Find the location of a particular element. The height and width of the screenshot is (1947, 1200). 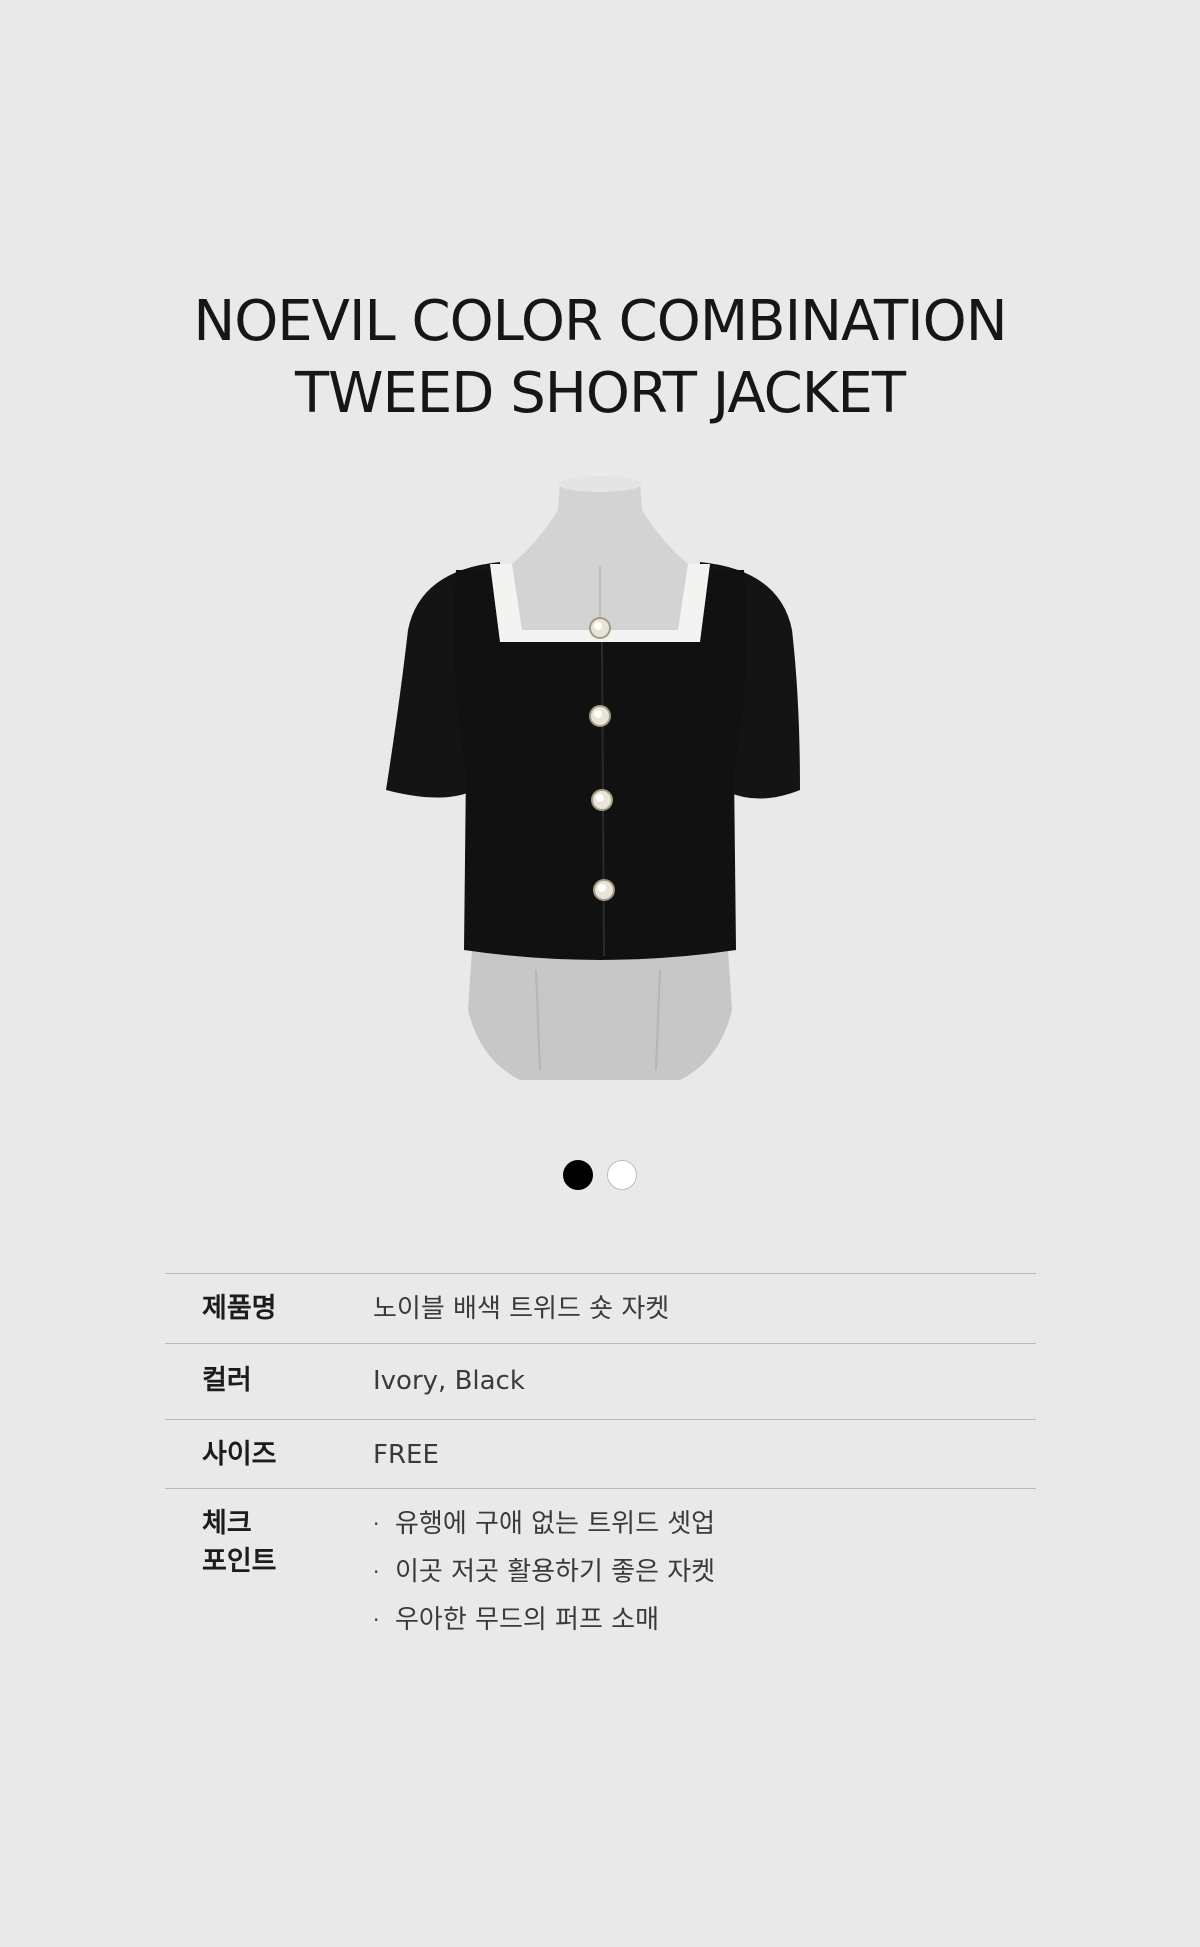

jacket-on-mannequin-icon is located at coordinates (593, 778).